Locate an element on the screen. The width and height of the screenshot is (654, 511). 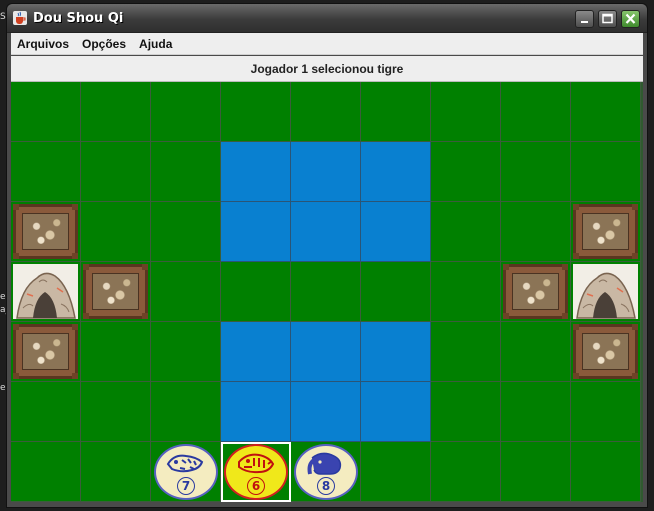
menu-arquivos: Arquivos is located at coordinates (43, 44).